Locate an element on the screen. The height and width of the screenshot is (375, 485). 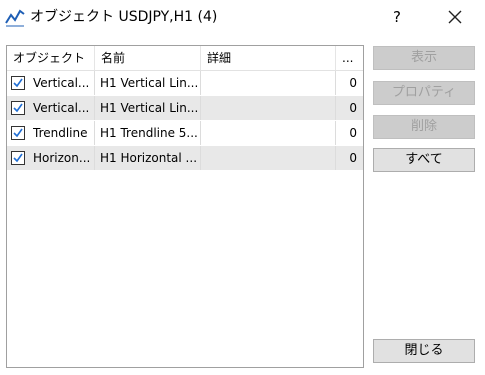
title-bar: オブジェクト USDJPY,H1 (4) ? is located at coordinates (242, 17).